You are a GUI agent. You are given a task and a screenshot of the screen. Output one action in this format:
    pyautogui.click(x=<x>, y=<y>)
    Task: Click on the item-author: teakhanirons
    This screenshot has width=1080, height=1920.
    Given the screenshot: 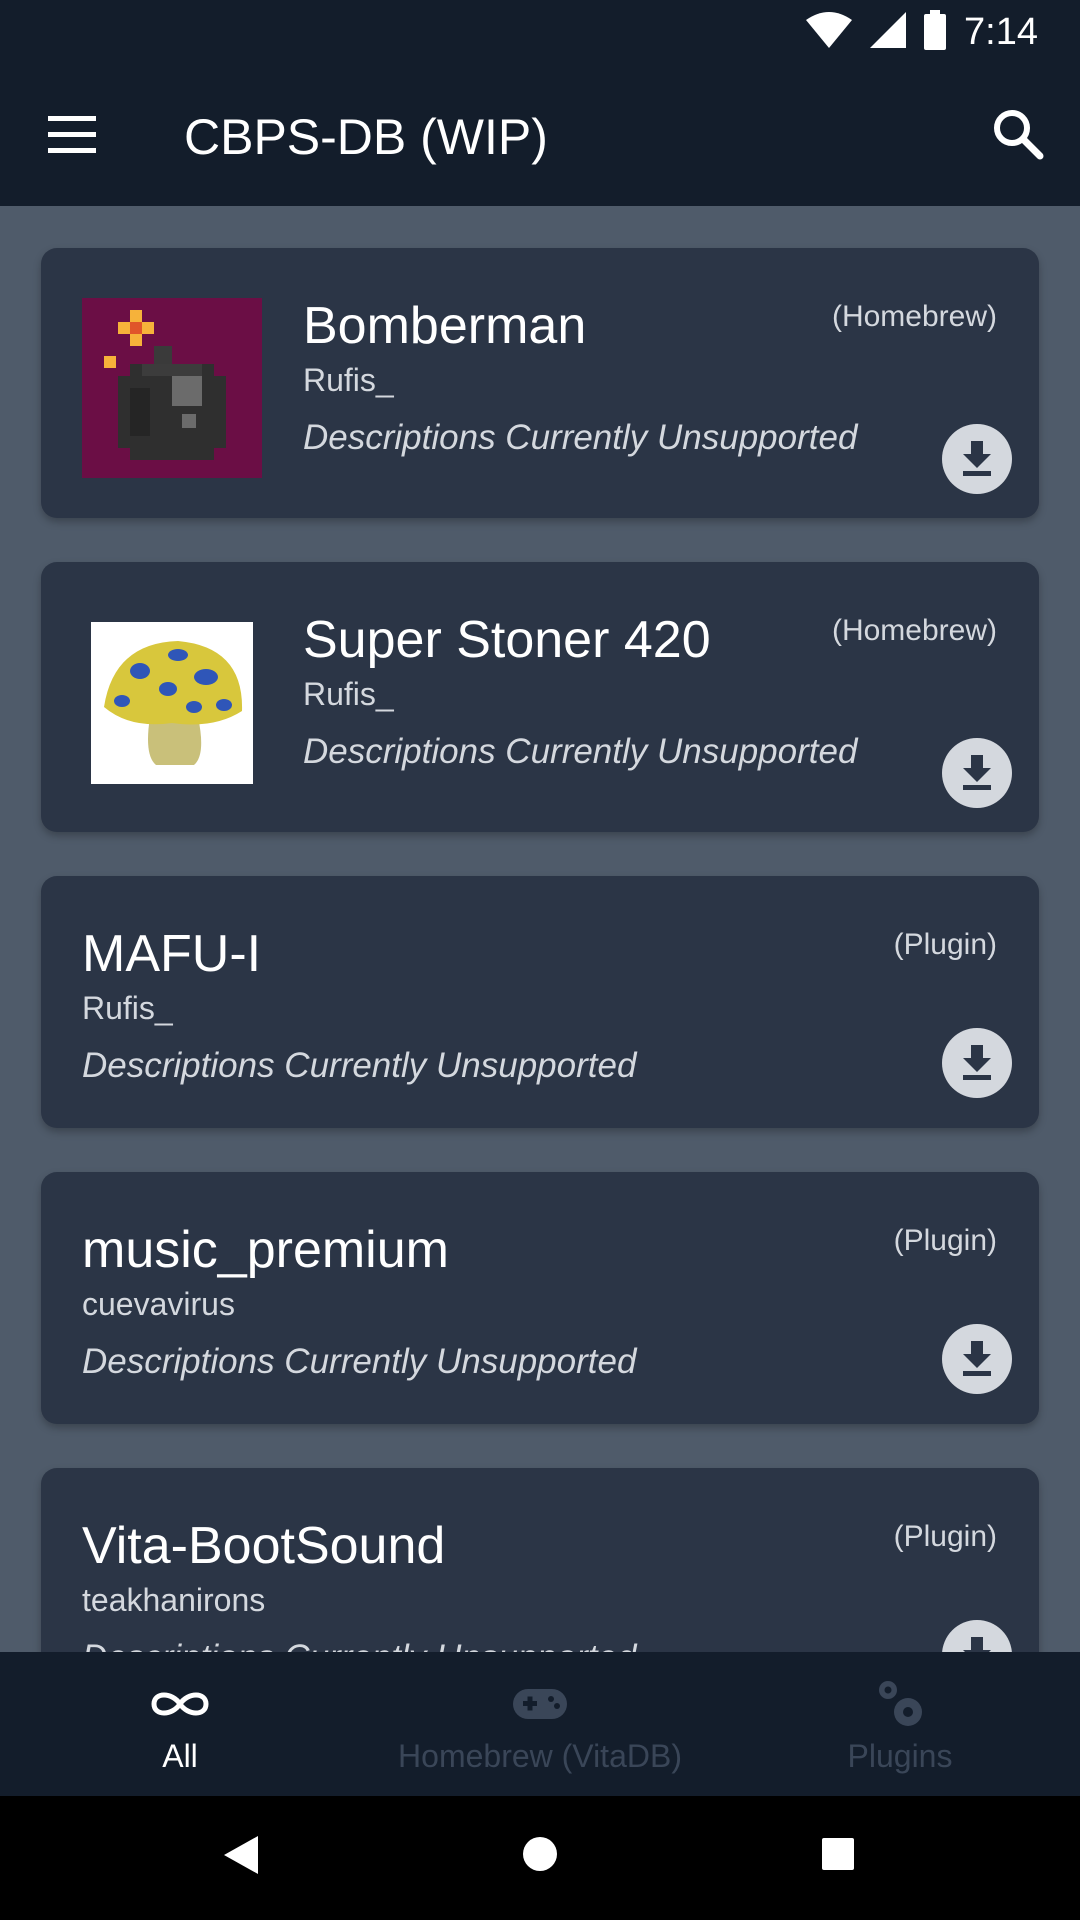 What is the action you would take?
    pyautogui.click(x=174, y=1600)
    